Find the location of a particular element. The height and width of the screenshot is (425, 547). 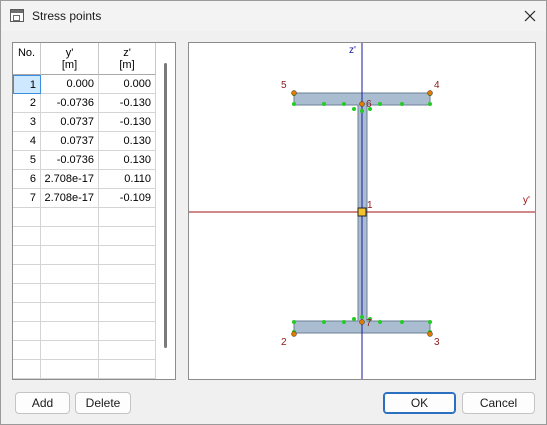

table-row: 5 -0.0736 0.130 is located at coordinates (85, 160).